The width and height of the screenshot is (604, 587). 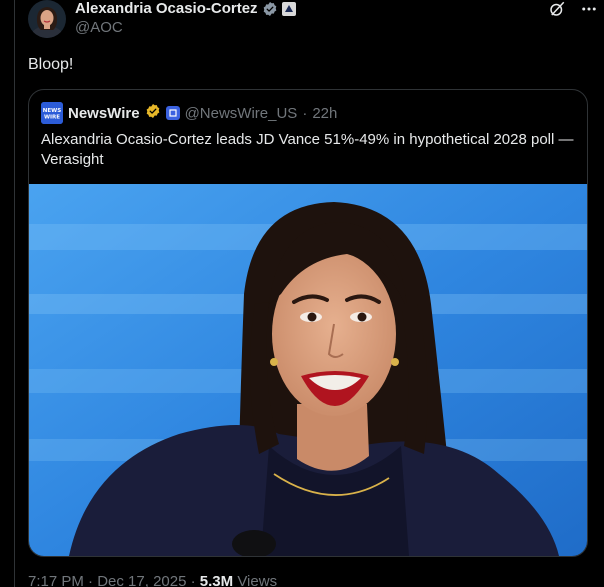 What do you see at coordinates (573, 11) in the screenshot?
I see `header-actions` at bounding box center [573, 11].